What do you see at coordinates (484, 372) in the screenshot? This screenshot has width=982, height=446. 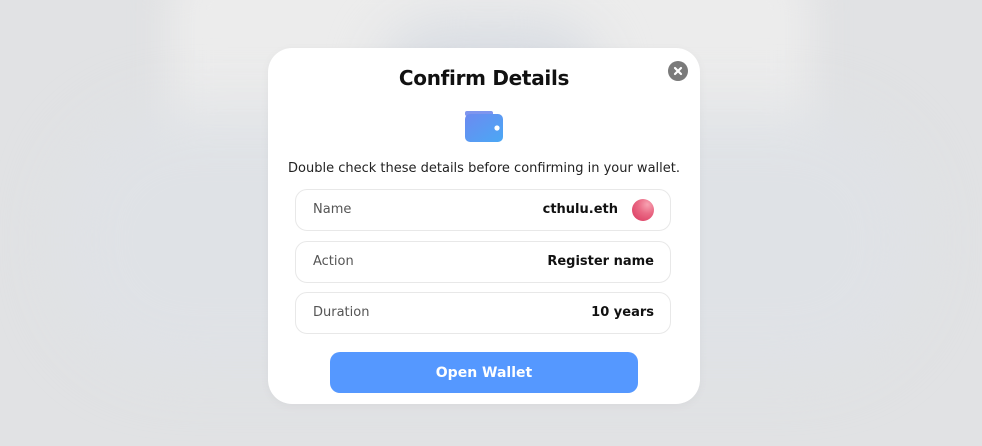 I see `open-wallet-button: Open Wallet` at bounding box center [484, 372].